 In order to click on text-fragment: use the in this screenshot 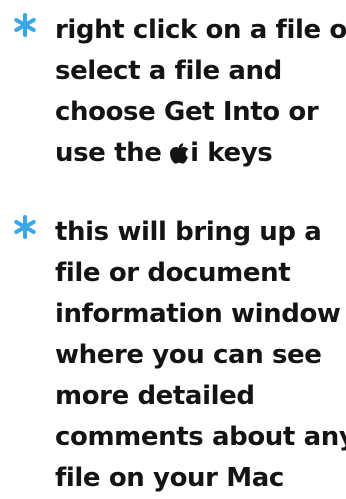, I will do `click(113, 153)`.